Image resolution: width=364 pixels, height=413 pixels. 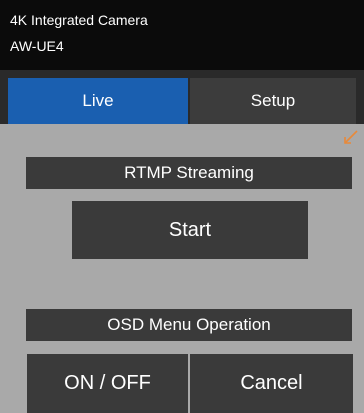 What do you see at coordinates (37, 46) in the screenshot?
I see `model-name: AW-UE4` at bounding box center [37, 46].